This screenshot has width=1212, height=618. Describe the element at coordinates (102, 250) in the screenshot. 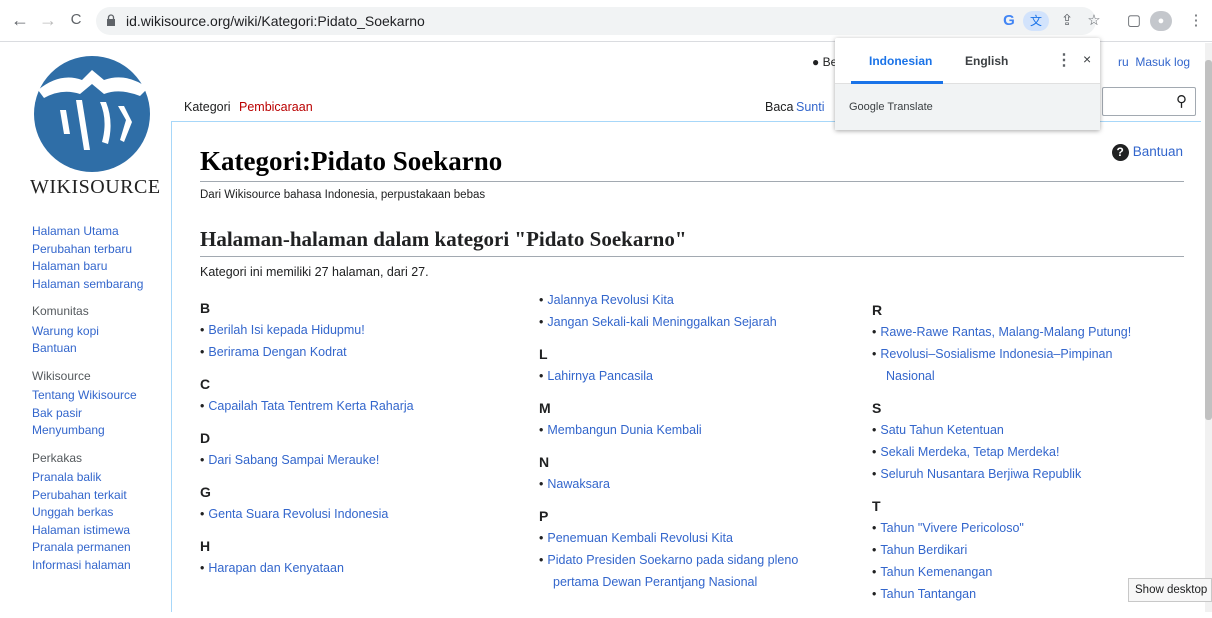

I see `sidebar-item: Perubahan terbaru` at that location.